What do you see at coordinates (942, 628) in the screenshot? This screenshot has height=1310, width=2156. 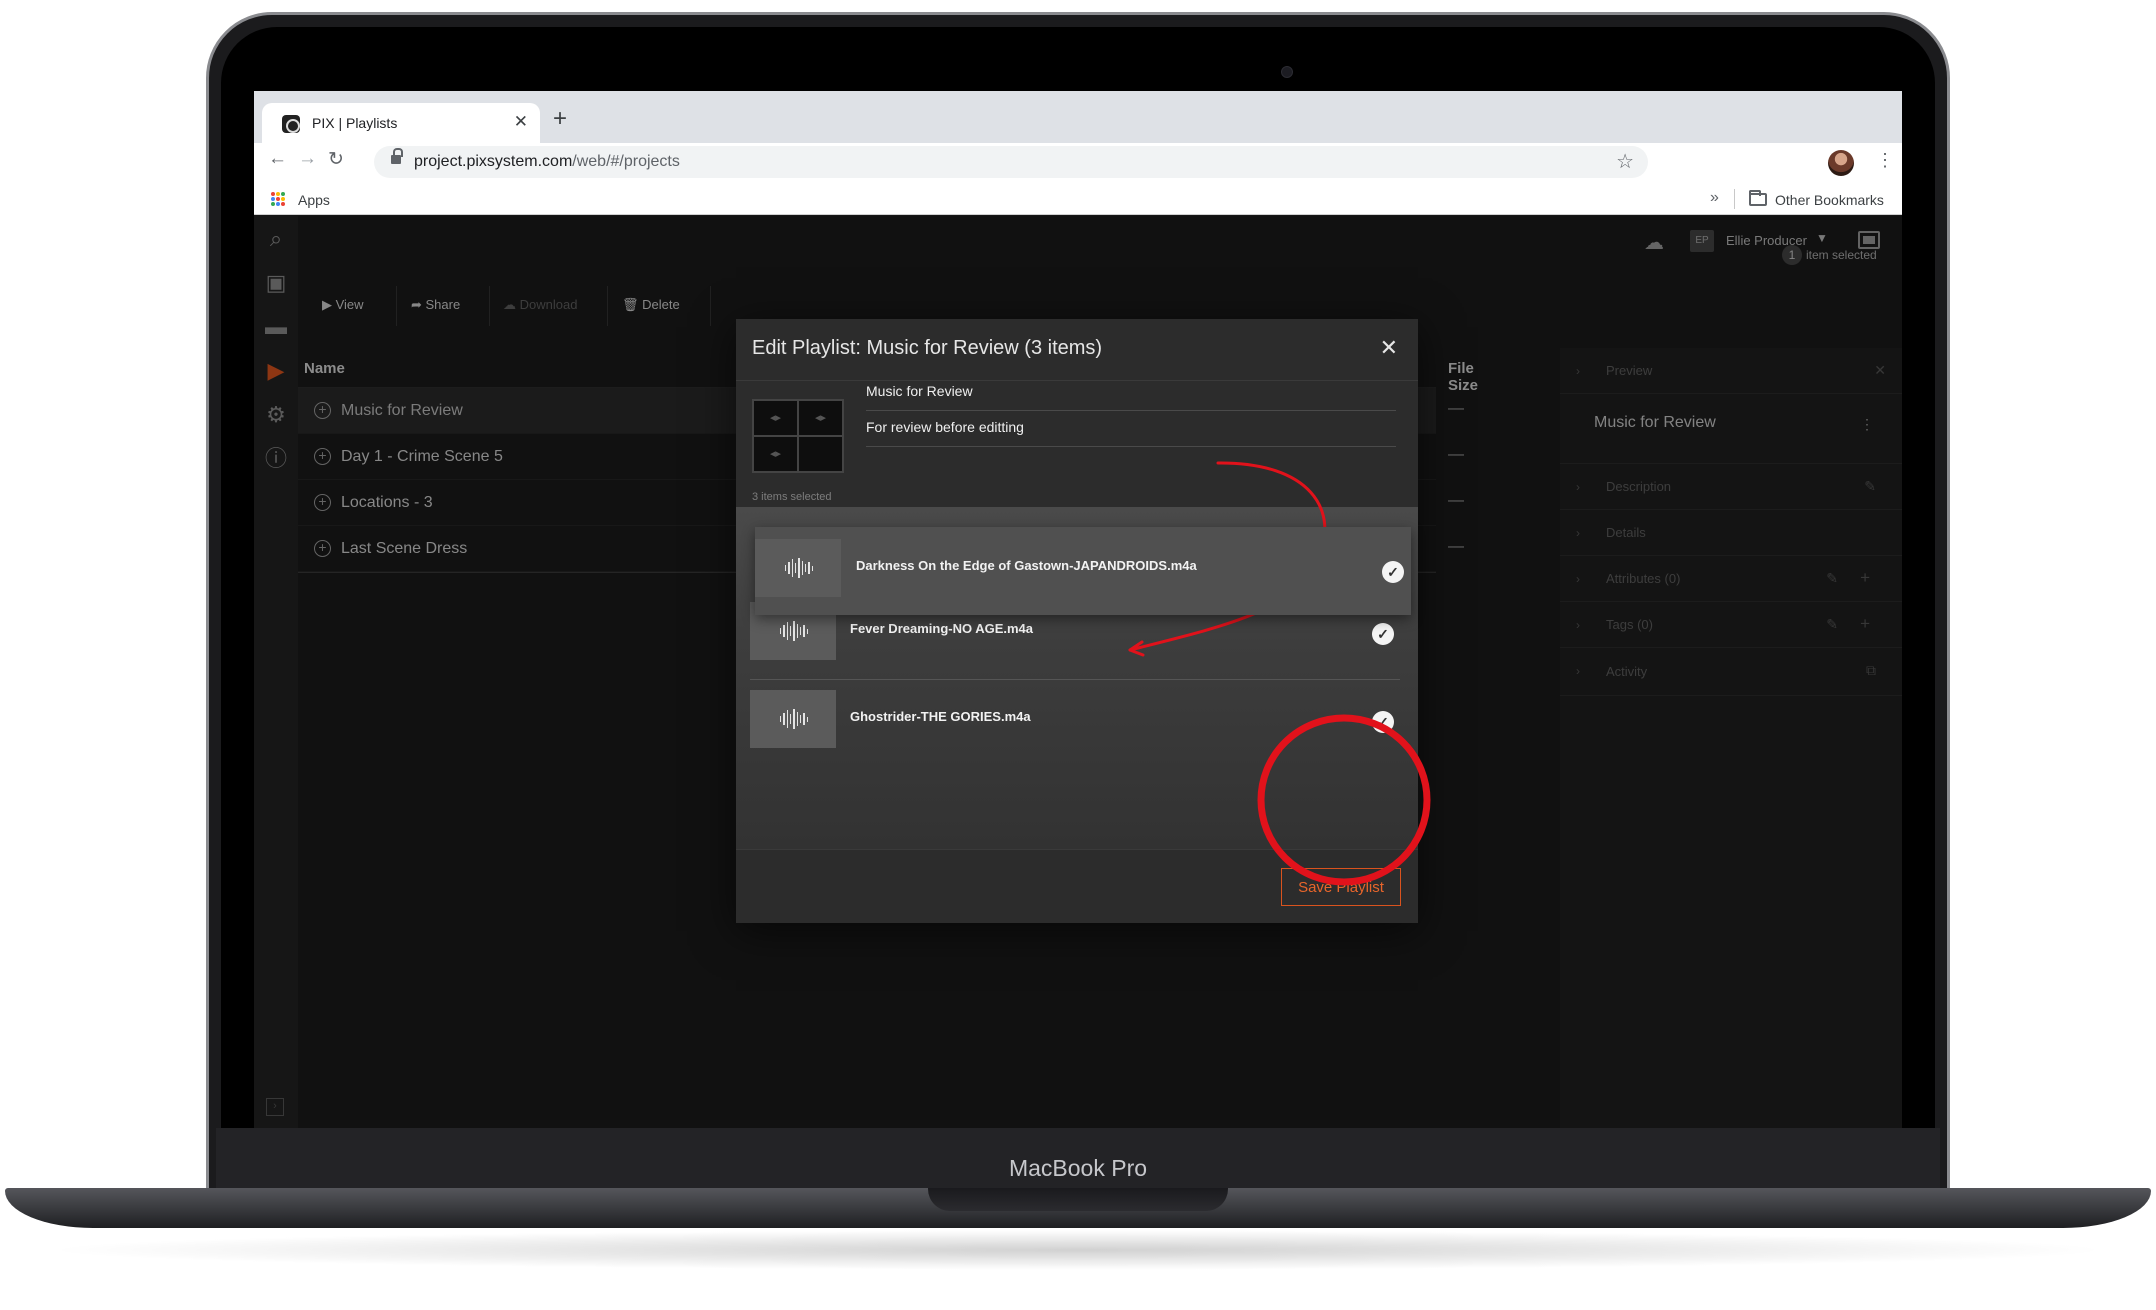 I see `item-file-name: Fever Dreaming-NO AGE.m4a` at bounding box center [942, 628].